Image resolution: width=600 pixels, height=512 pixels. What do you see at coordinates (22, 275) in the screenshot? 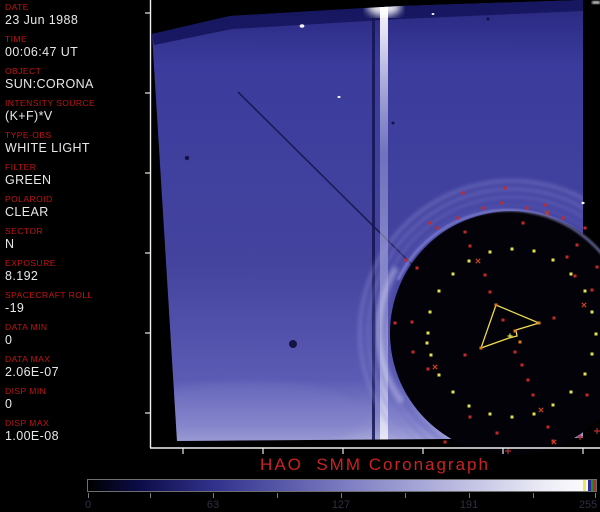
I see `field-value: 8.192` at bounding box center [22, 275].